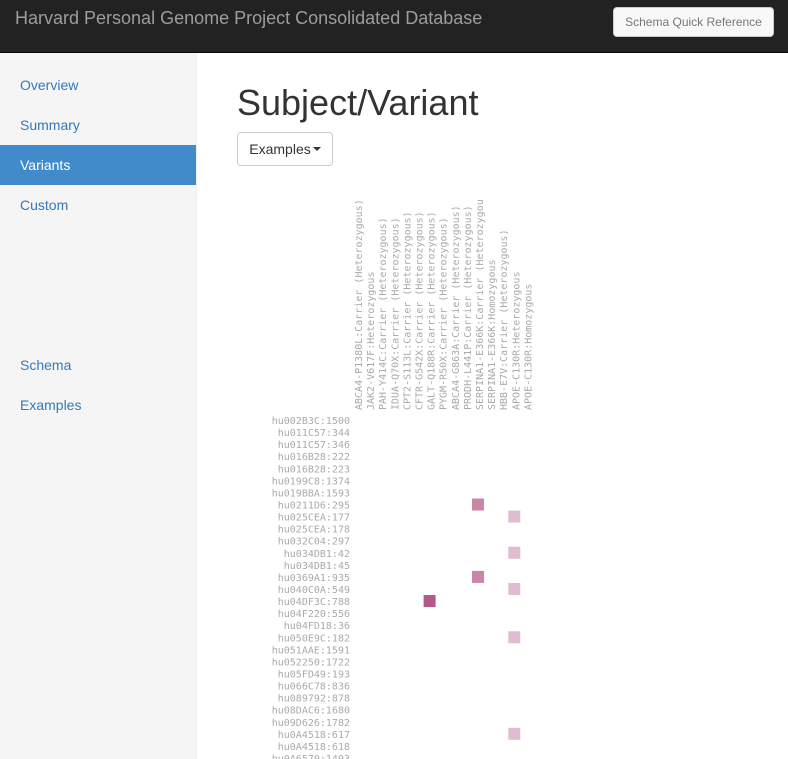 Image resolution: width=788 pixels, height=759 pixels. Describe the element at coordinates (314, 542) in the screenshot. I see `row-label: hu032C04:297` at that location.